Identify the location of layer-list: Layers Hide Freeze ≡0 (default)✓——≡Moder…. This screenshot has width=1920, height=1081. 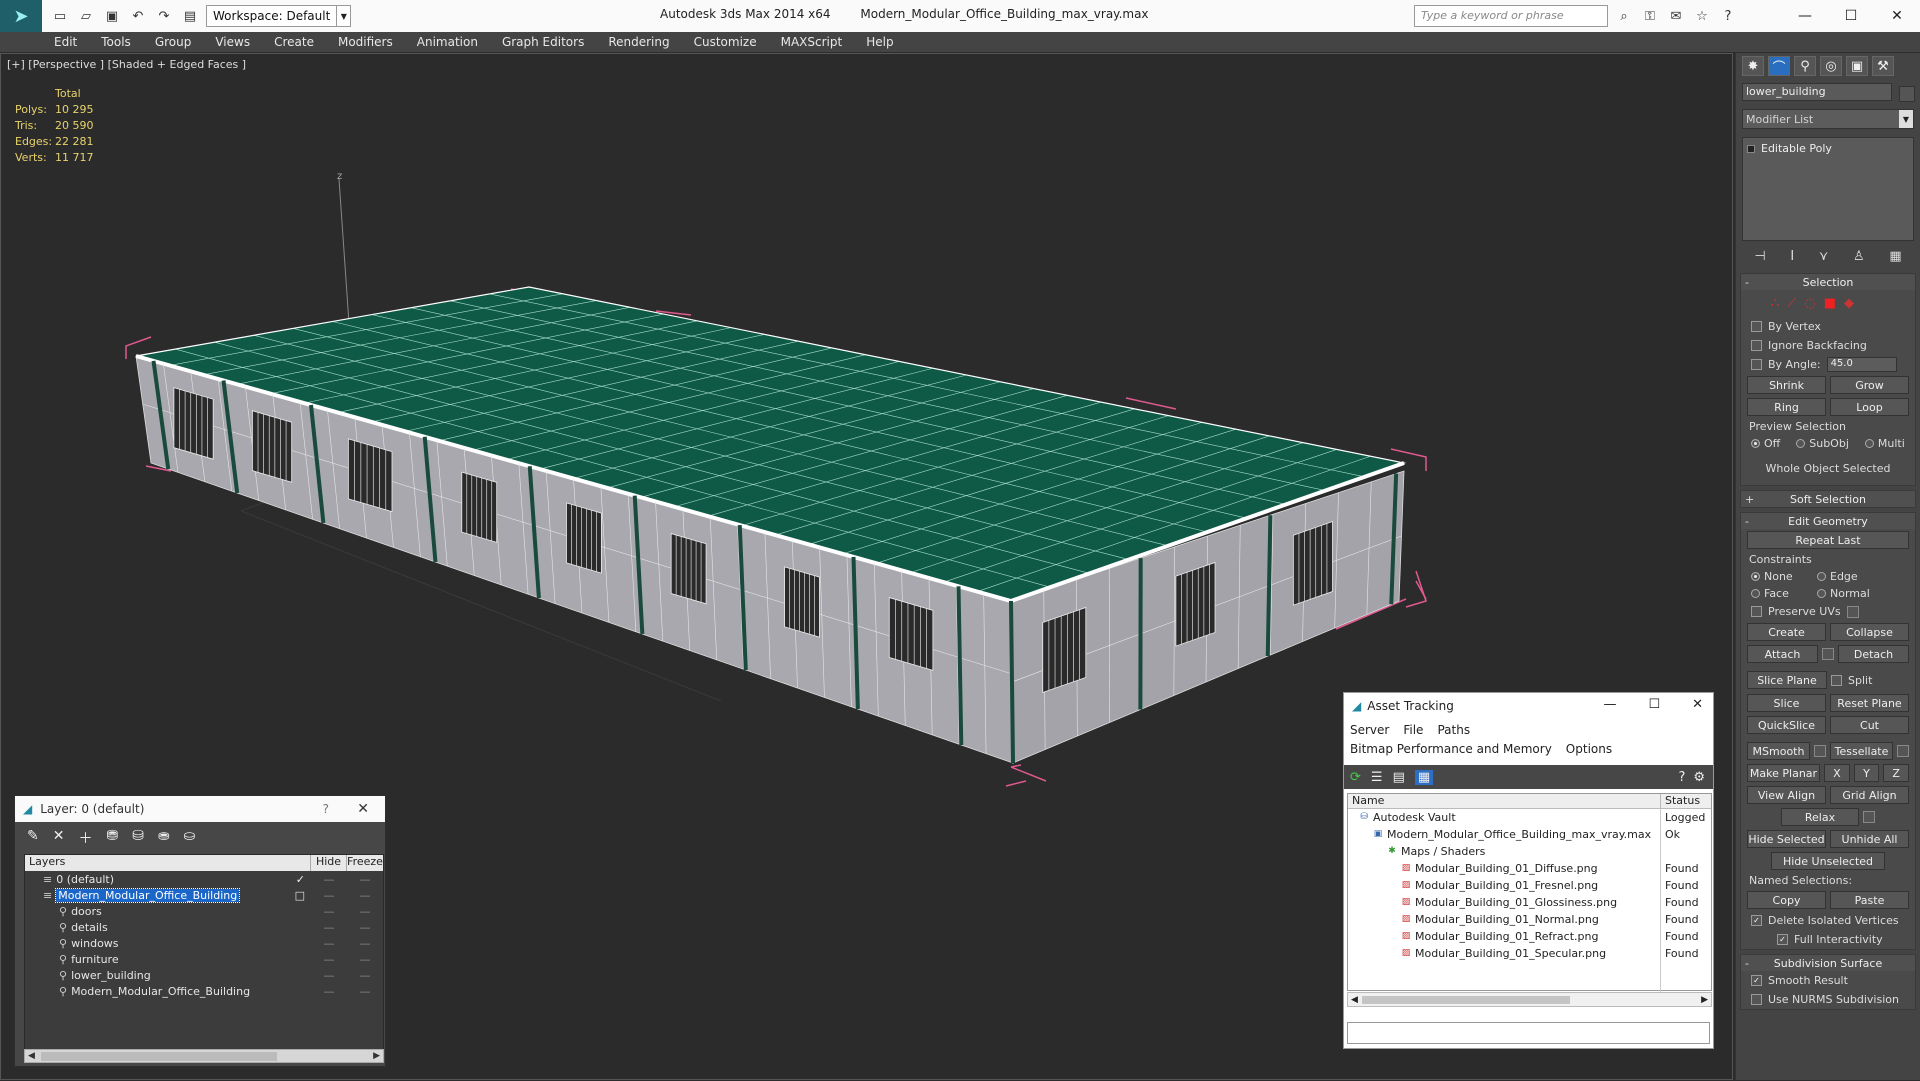
(204, 952).